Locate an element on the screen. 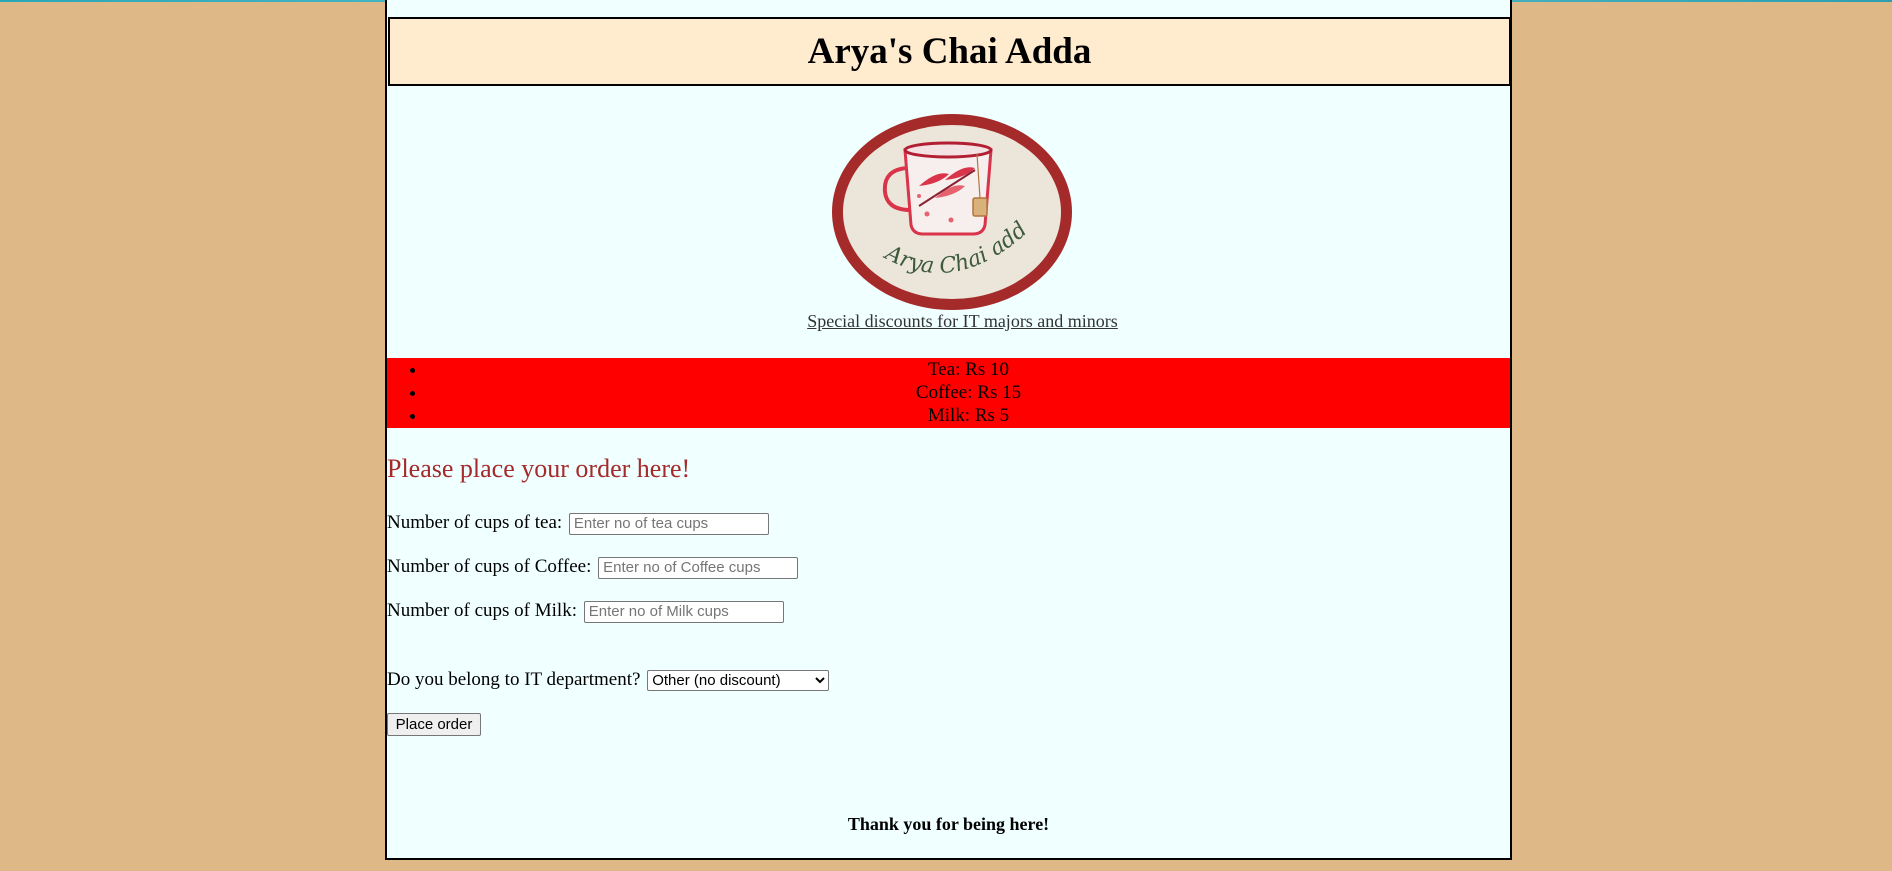  department-select: Other (no discount) is located at coordinates (738, 681).